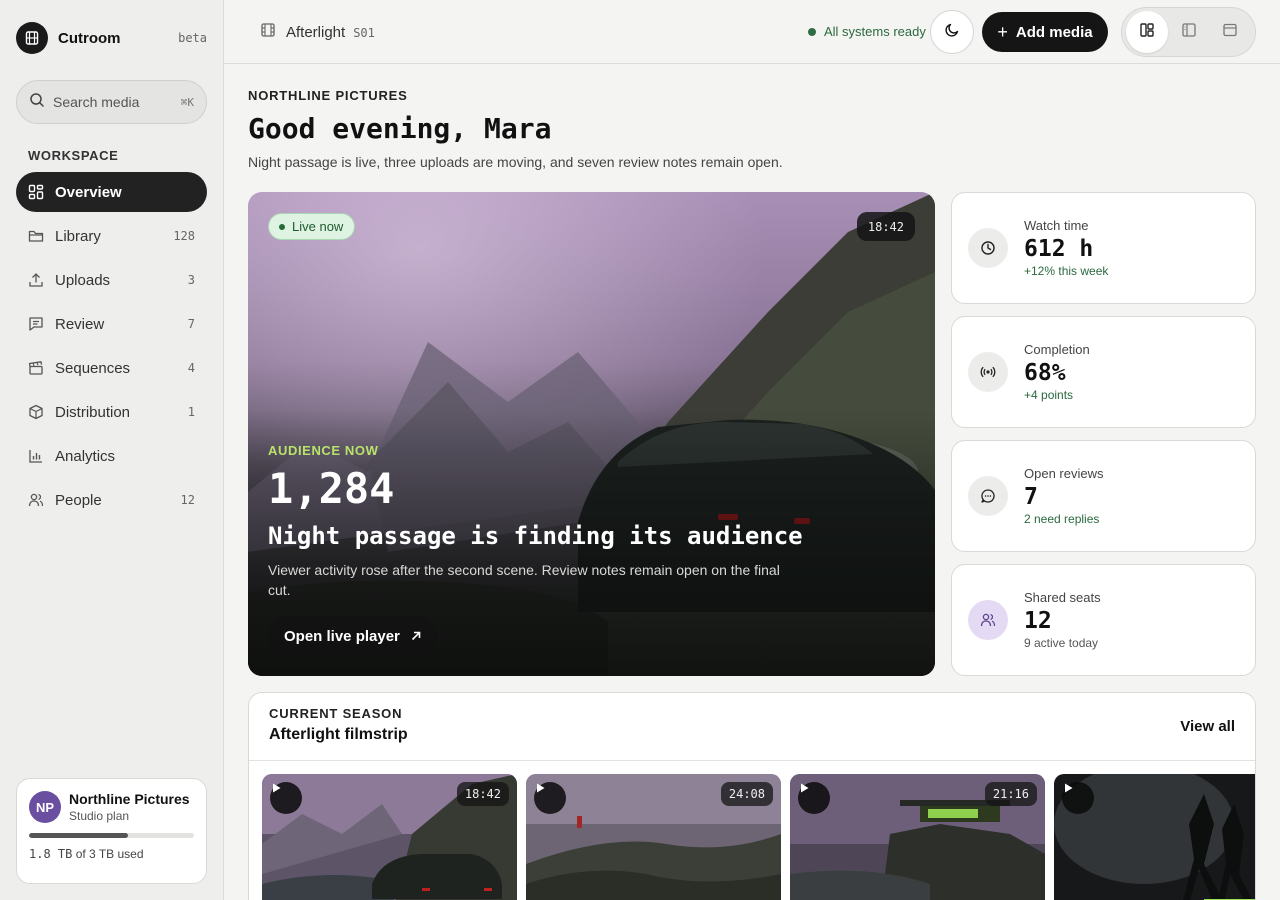 The image size is (1280, 900). I want to click on episode-thumbnail-1: 18:42, so click(389, 837).